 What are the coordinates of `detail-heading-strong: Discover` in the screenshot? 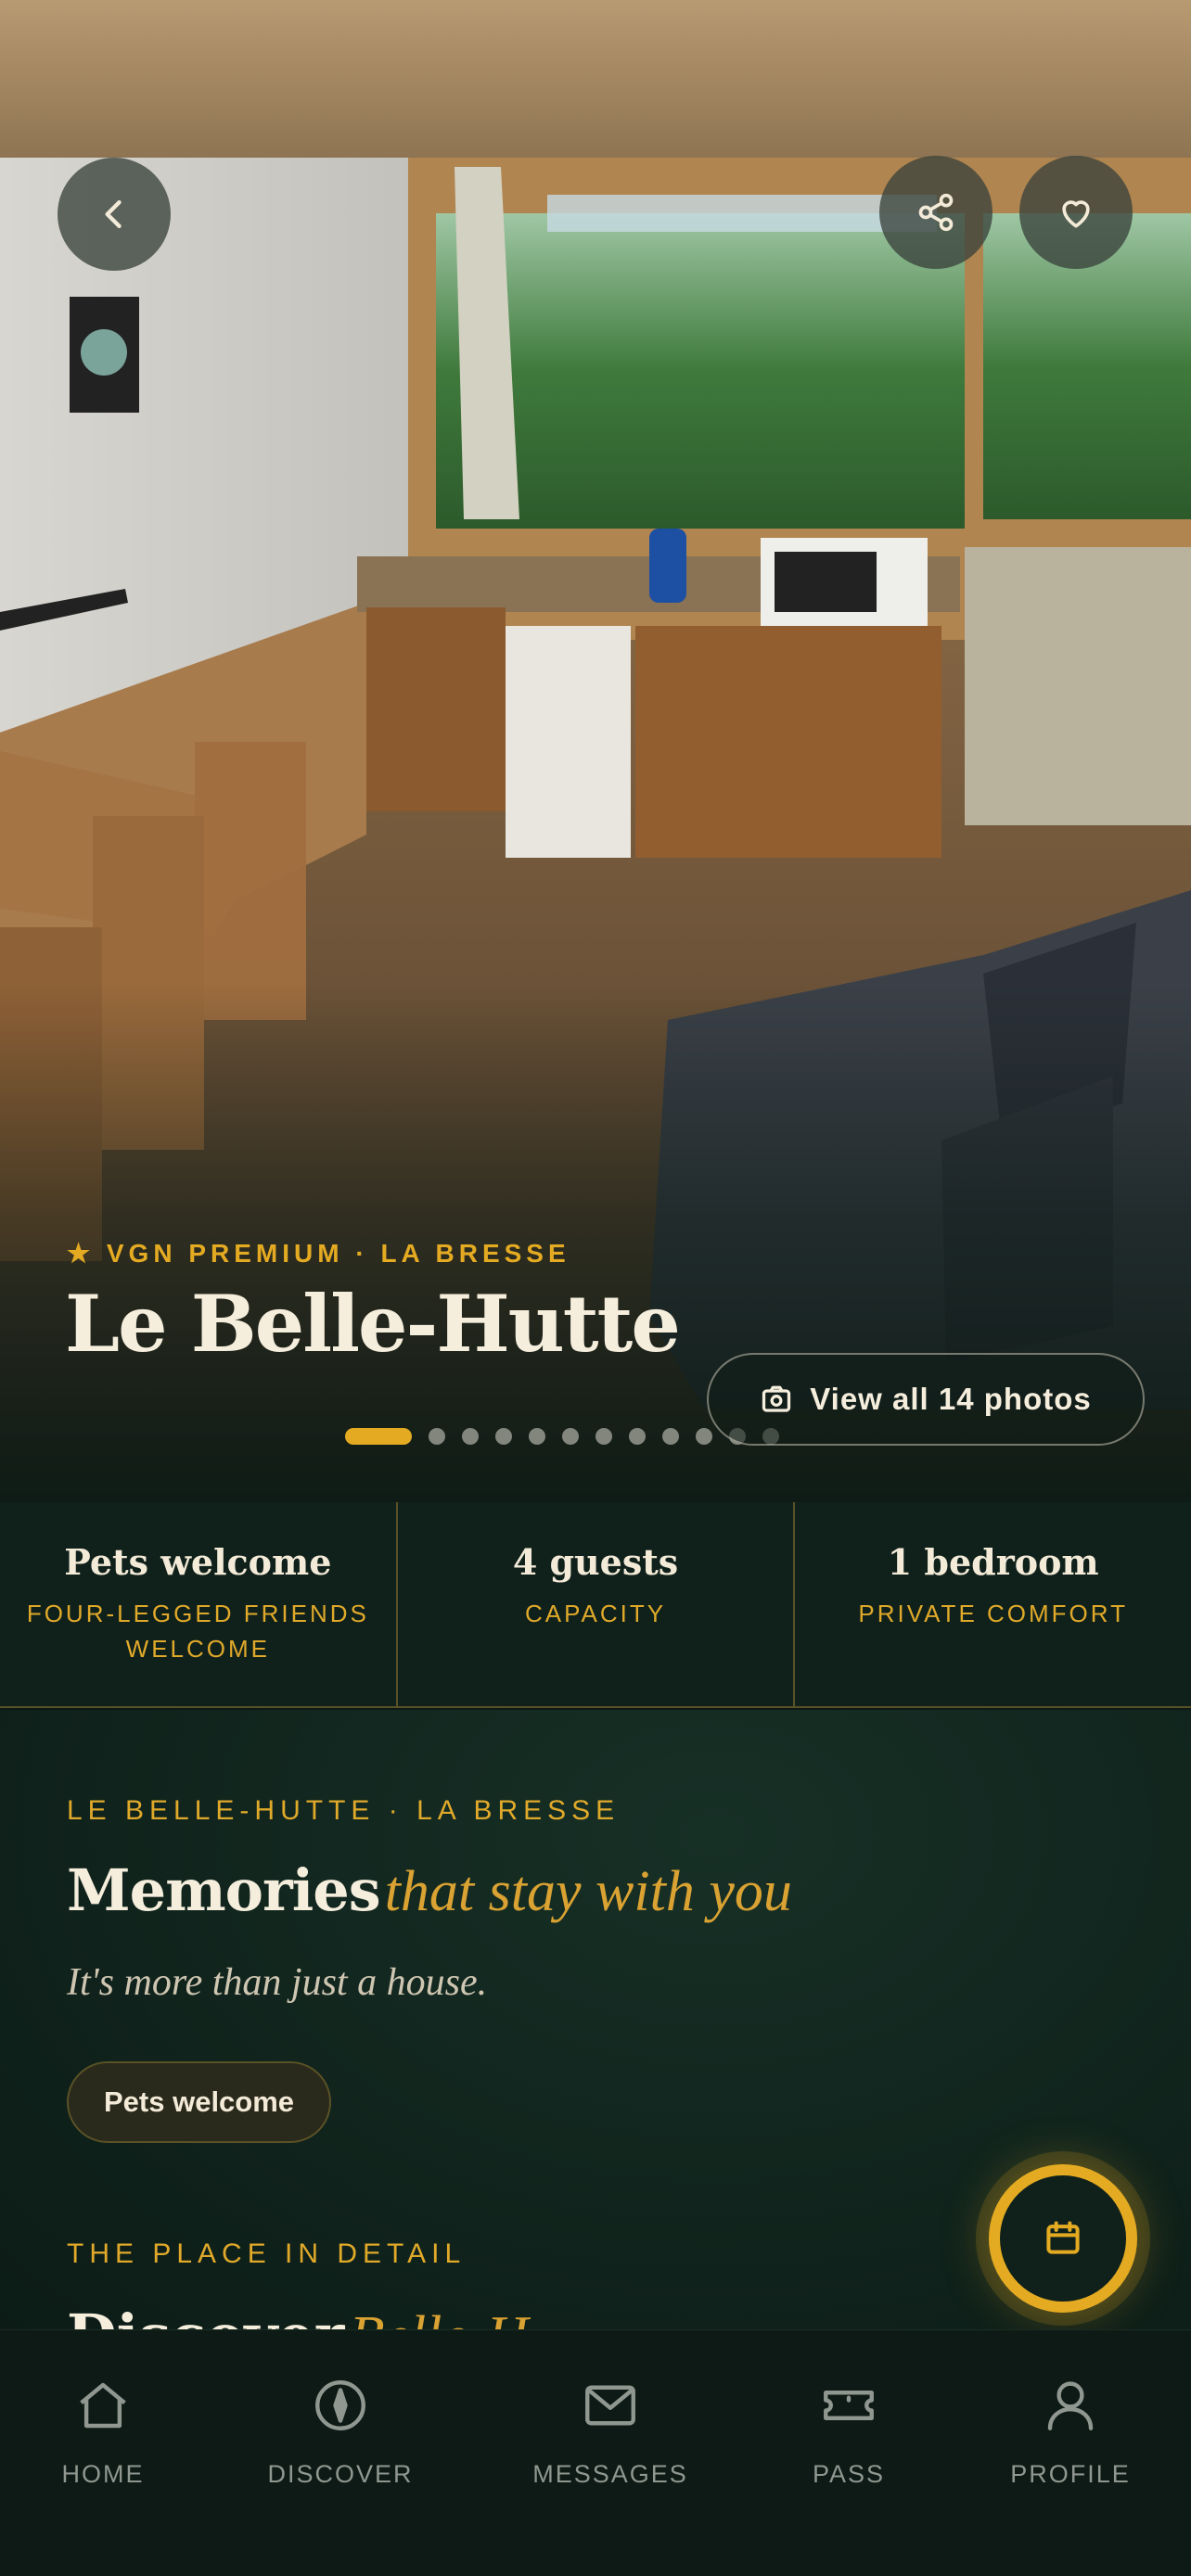 It's located at (205, 2316).